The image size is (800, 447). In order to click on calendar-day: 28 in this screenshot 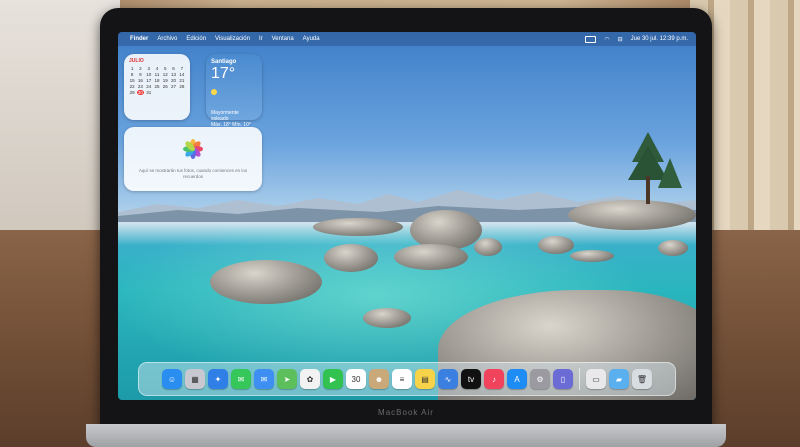, I will do `click(182, 86)`.